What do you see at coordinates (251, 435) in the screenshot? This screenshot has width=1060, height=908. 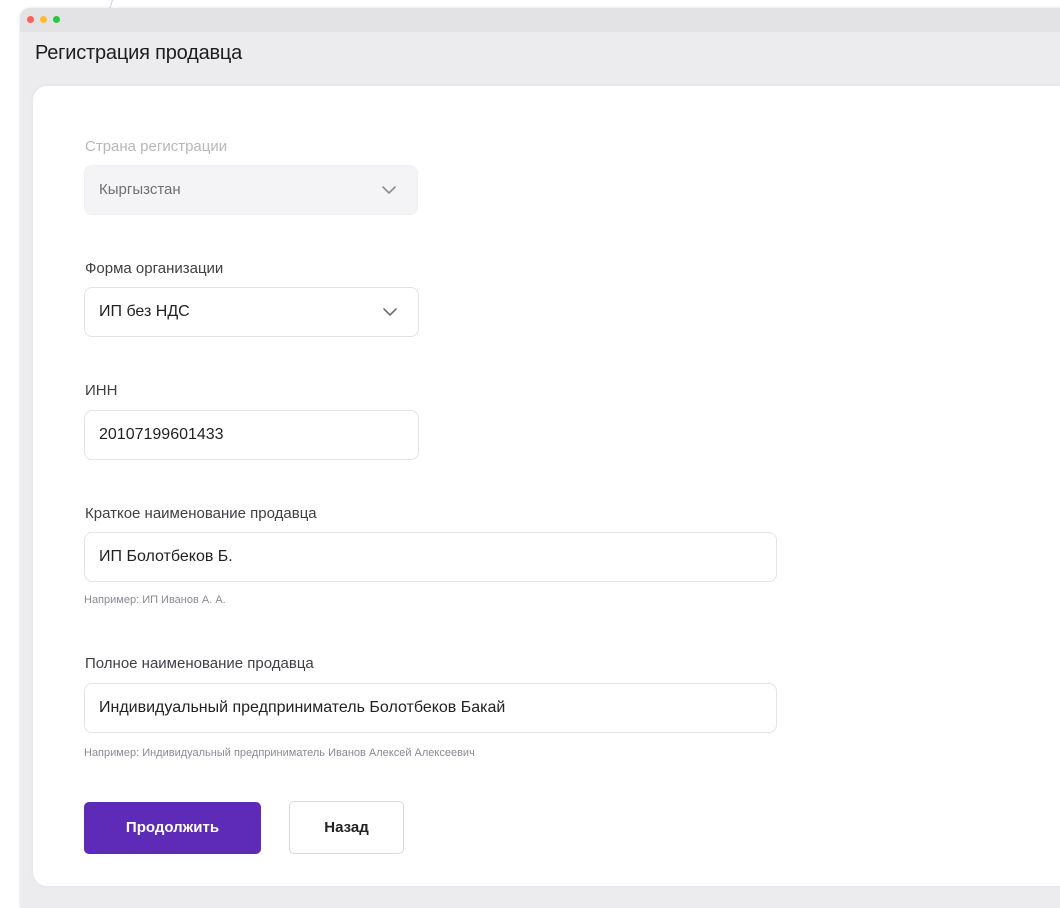 I see `inn-input: 20107199601433` at bounding box center [251, 435].